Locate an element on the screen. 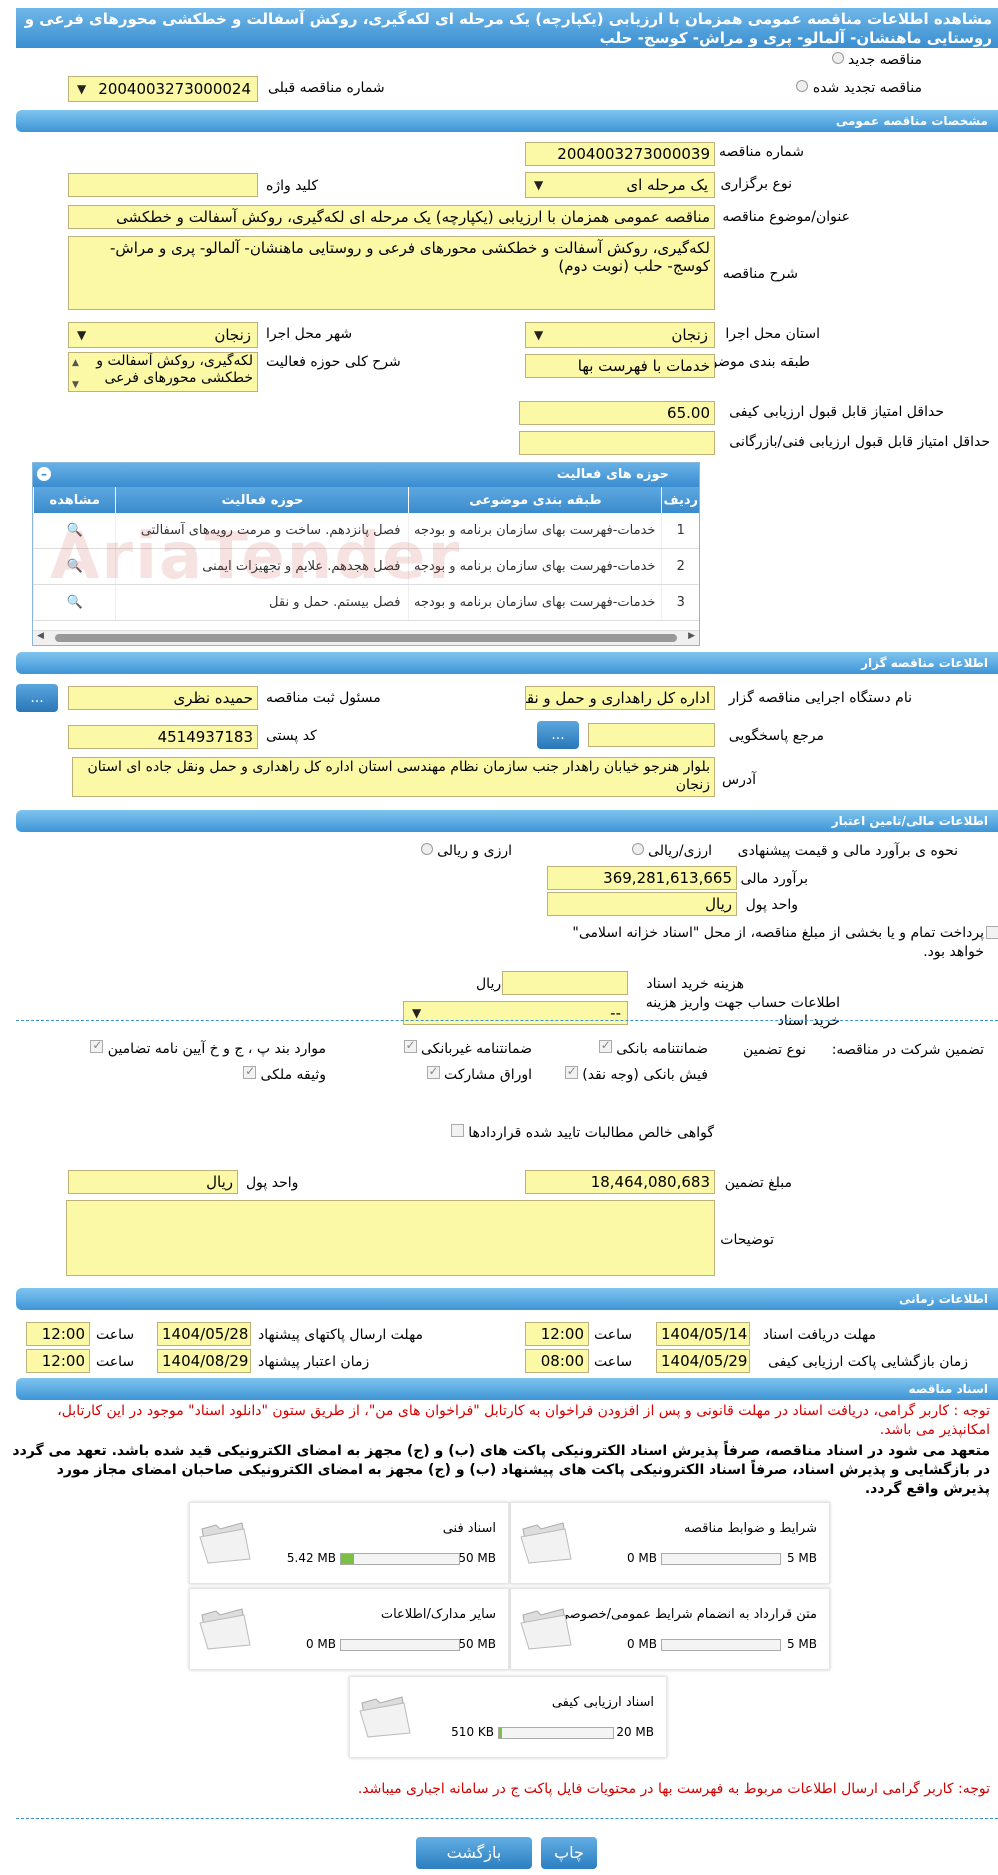  doc-receive-time: 12:00 is located at coordinates (557, 1334).